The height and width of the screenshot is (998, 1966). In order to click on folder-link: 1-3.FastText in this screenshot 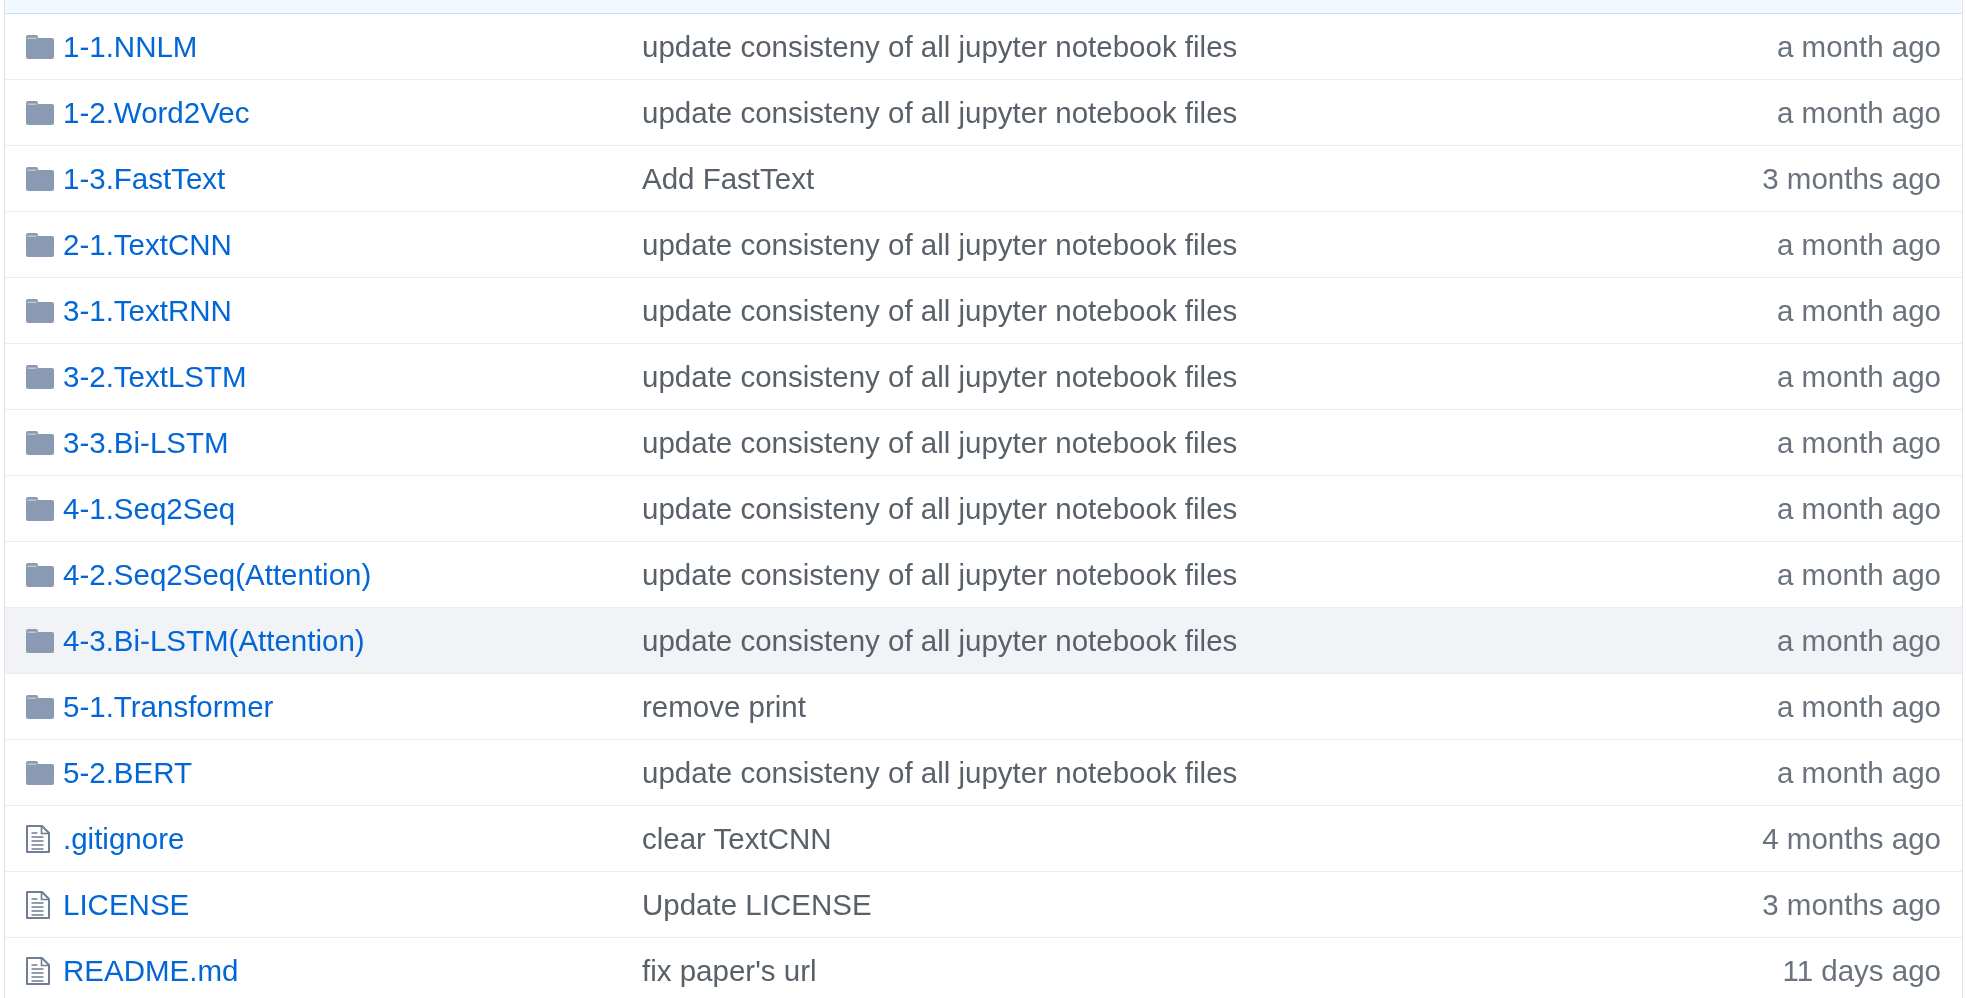, I will do `click(144, 178)`.